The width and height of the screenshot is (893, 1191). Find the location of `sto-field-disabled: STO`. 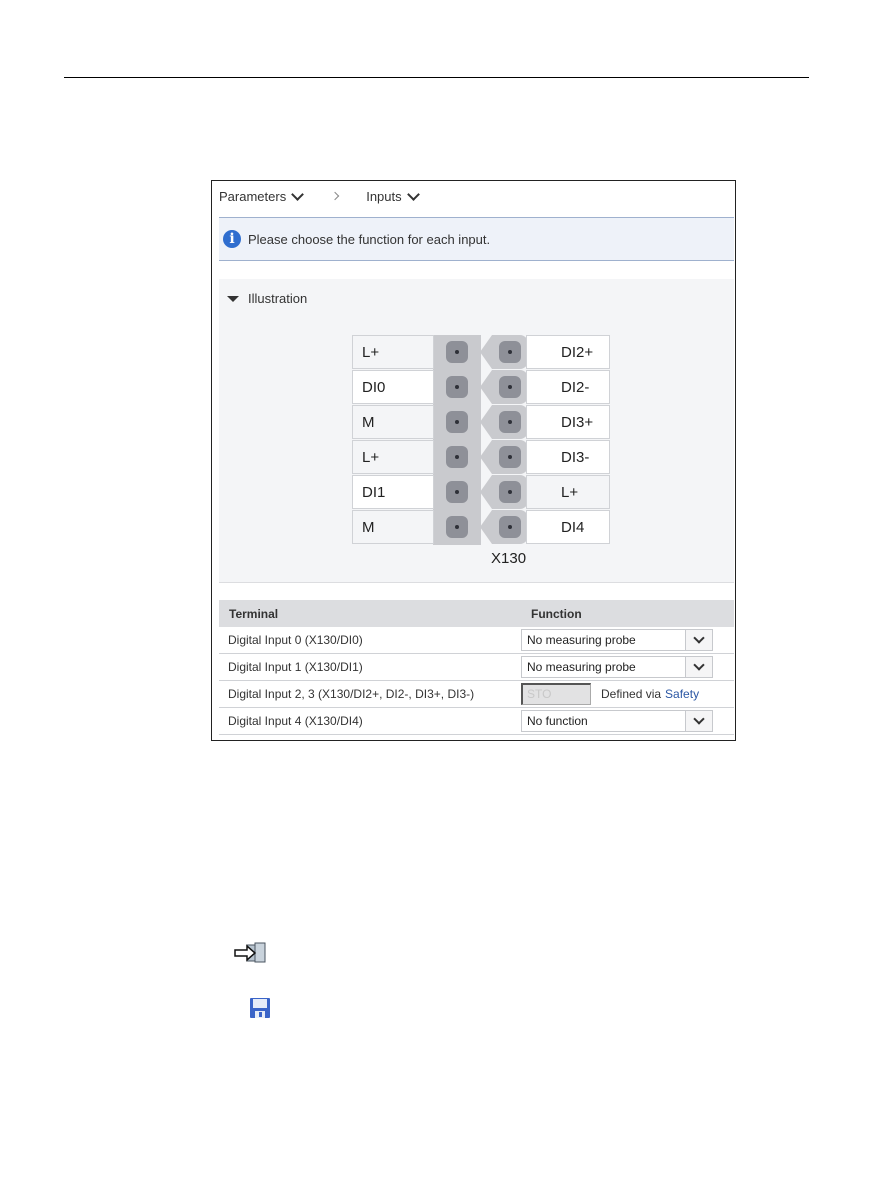

sto-field-disabled: STO is located at coordinates (556, 694).